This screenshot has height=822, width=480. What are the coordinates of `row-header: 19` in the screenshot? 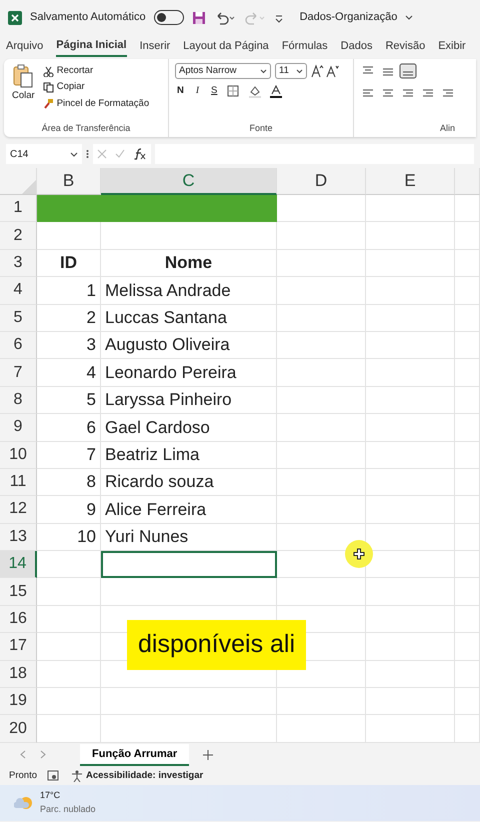 It's located at (18, 702).